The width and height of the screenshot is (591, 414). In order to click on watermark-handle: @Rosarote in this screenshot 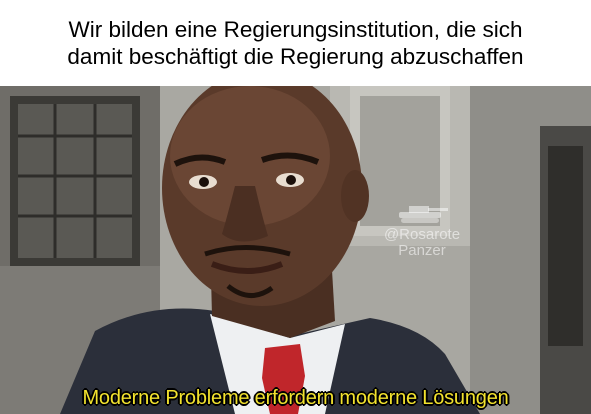, I will do `click(422, 234)`.